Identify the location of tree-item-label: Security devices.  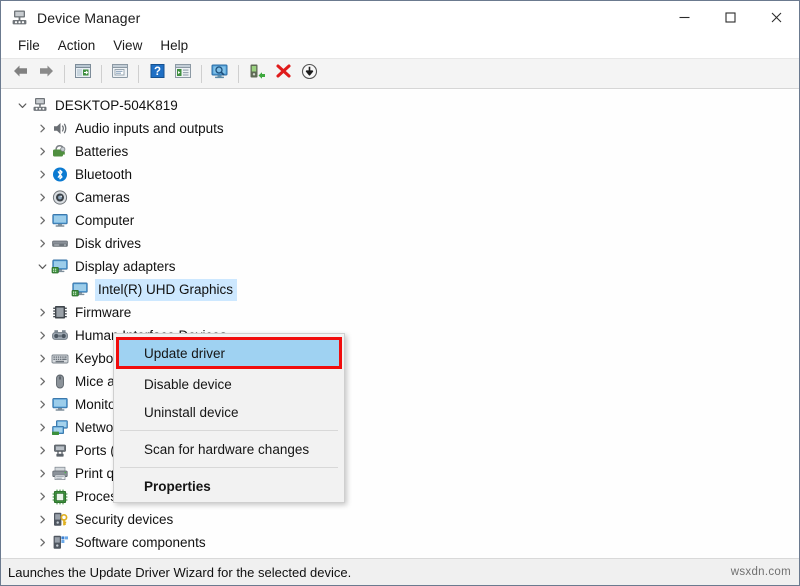
(124, 519).